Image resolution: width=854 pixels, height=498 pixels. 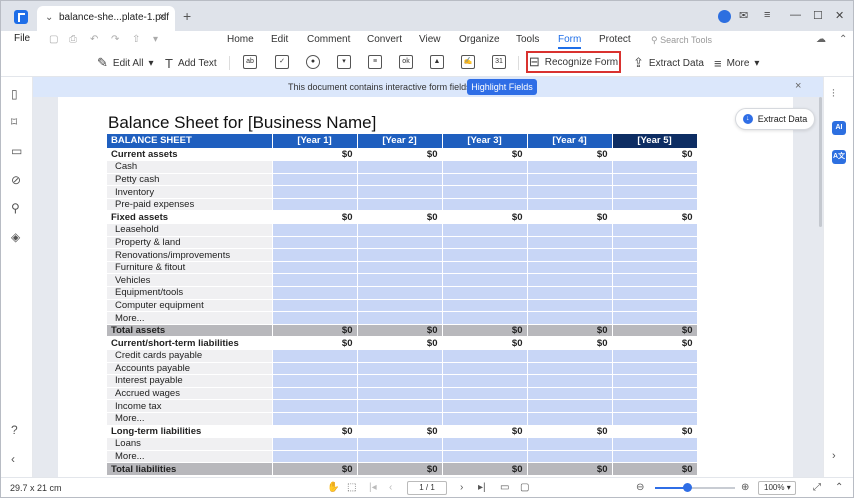 What do you see at coordinates (333, 487) in the screenshot?
I see `hand-tool-icon: ✋` at bounding box center [333, 487].